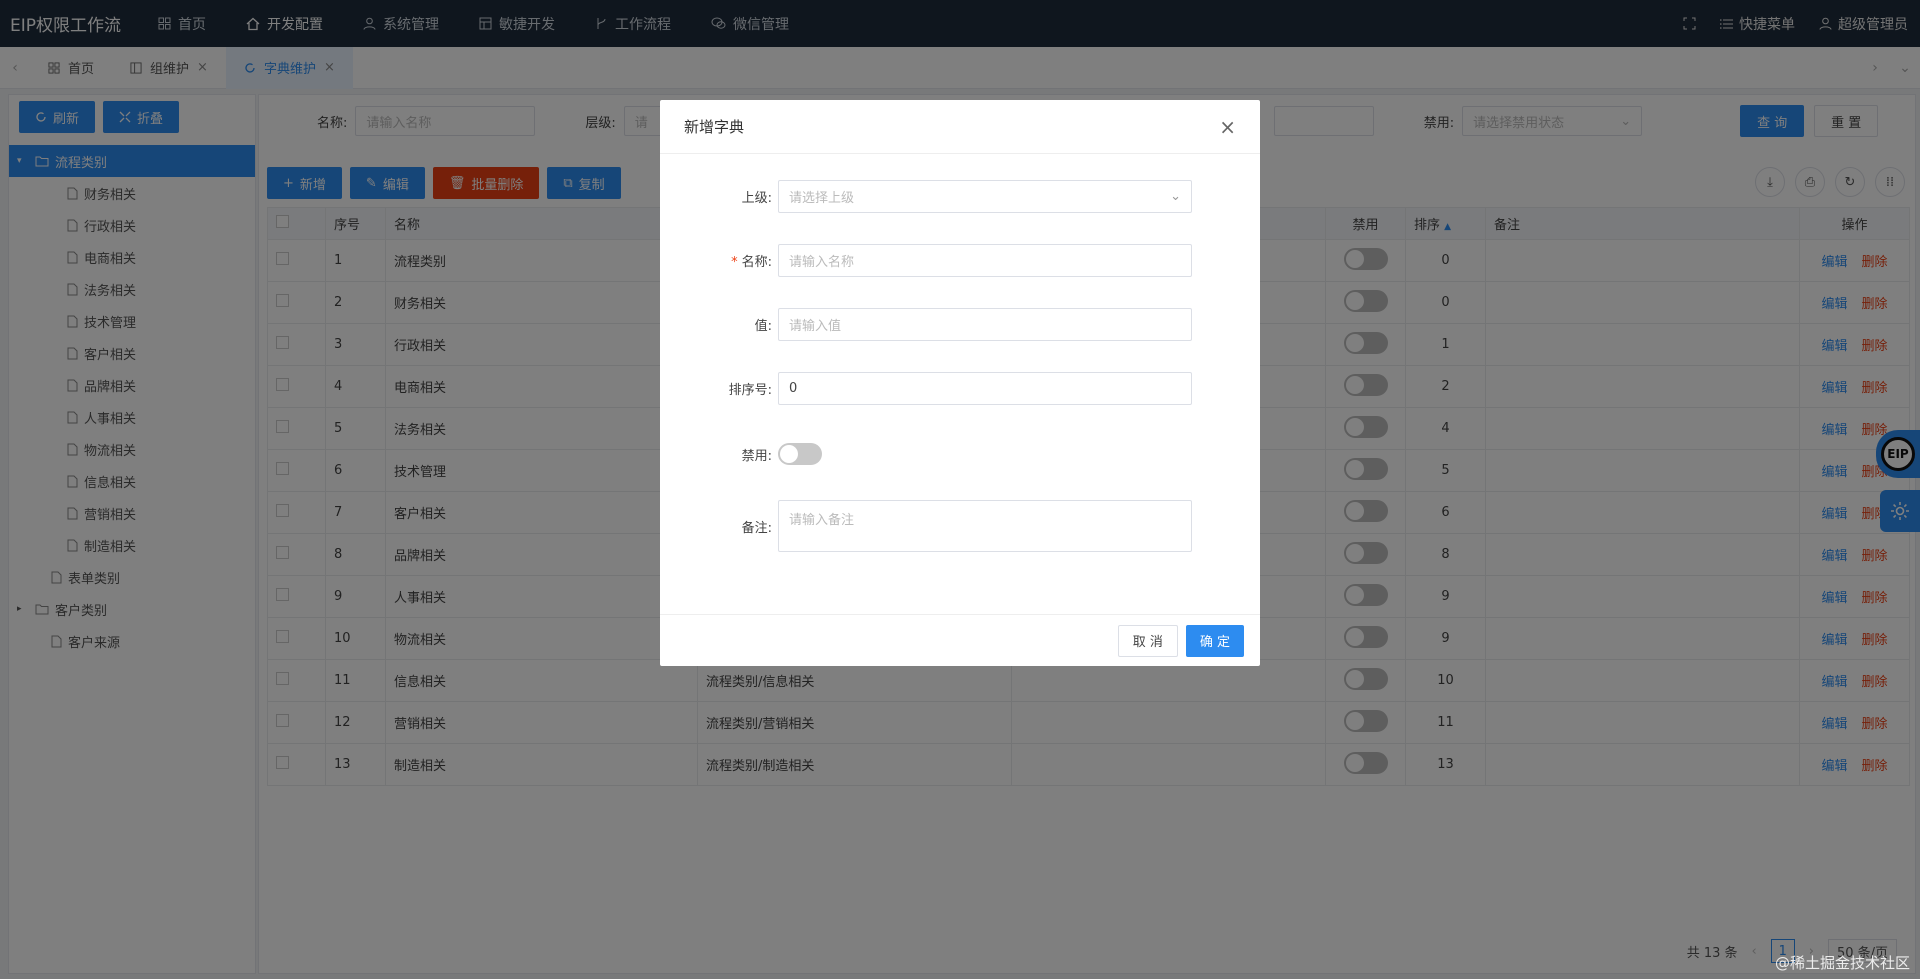 This screenshot has height=979, width=1920. I want to click on form-row-order: 排序号: 0, so click(960, 388).